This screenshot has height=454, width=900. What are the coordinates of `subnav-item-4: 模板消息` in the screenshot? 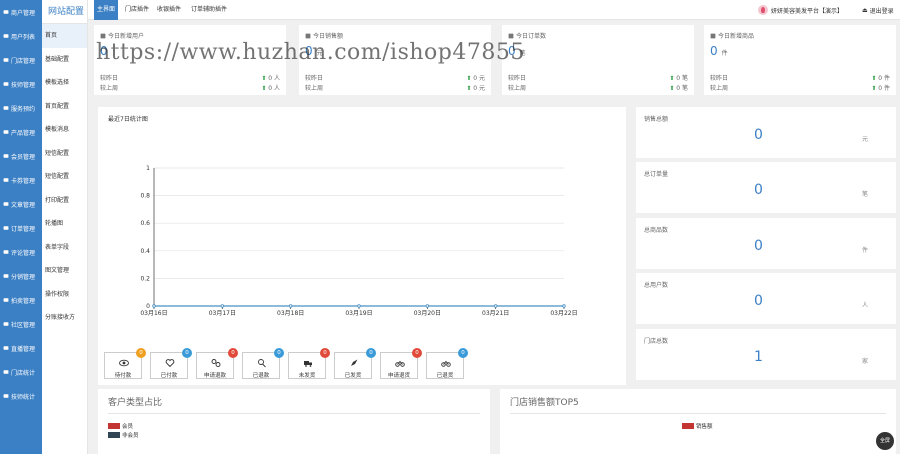 It's located at (64, 130).